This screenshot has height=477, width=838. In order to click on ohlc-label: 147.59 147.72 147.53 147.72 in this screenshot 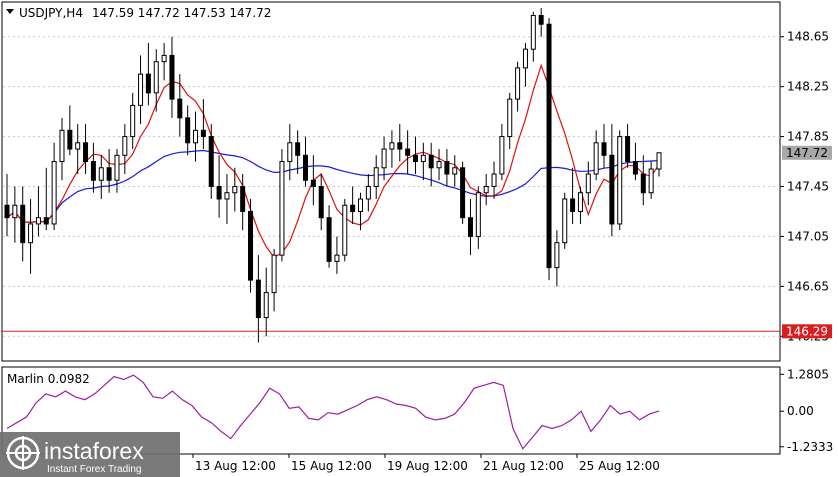, I will do `click(181, 13)`.